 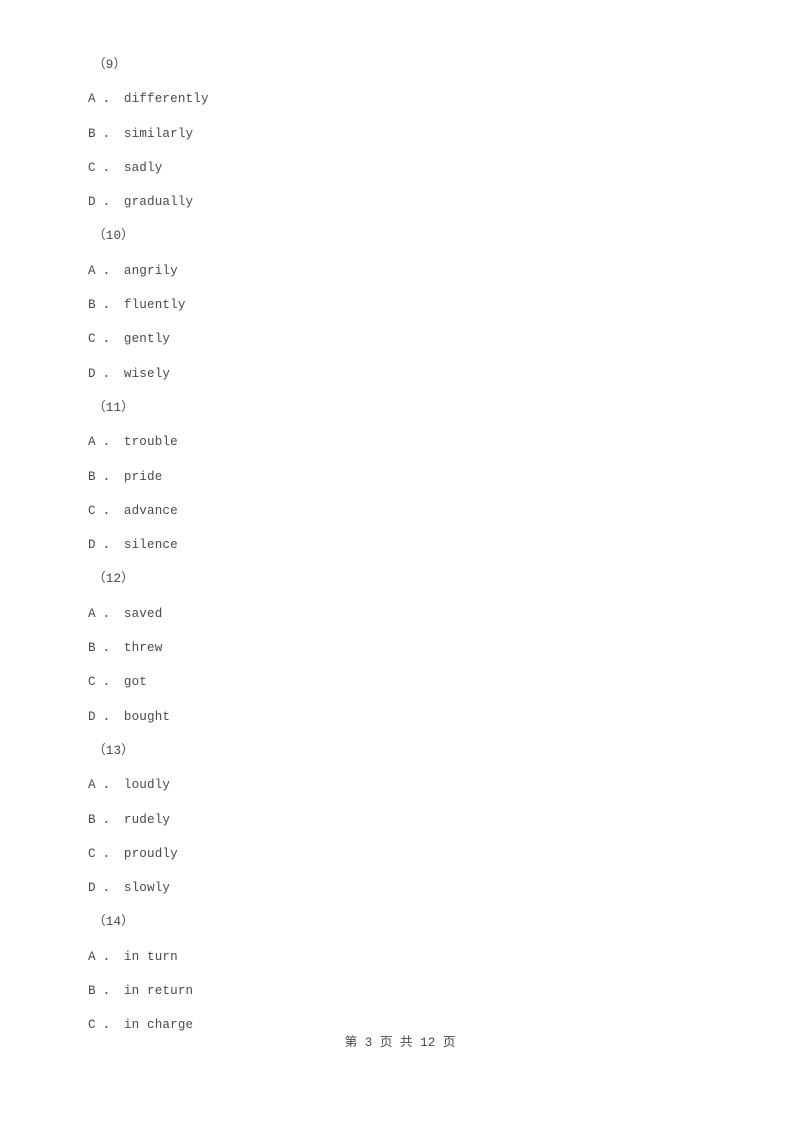 What do you see at coordinates (113, 236) in the screenshot?
I see `question-number: （10）` at bounding box center [113, 236].